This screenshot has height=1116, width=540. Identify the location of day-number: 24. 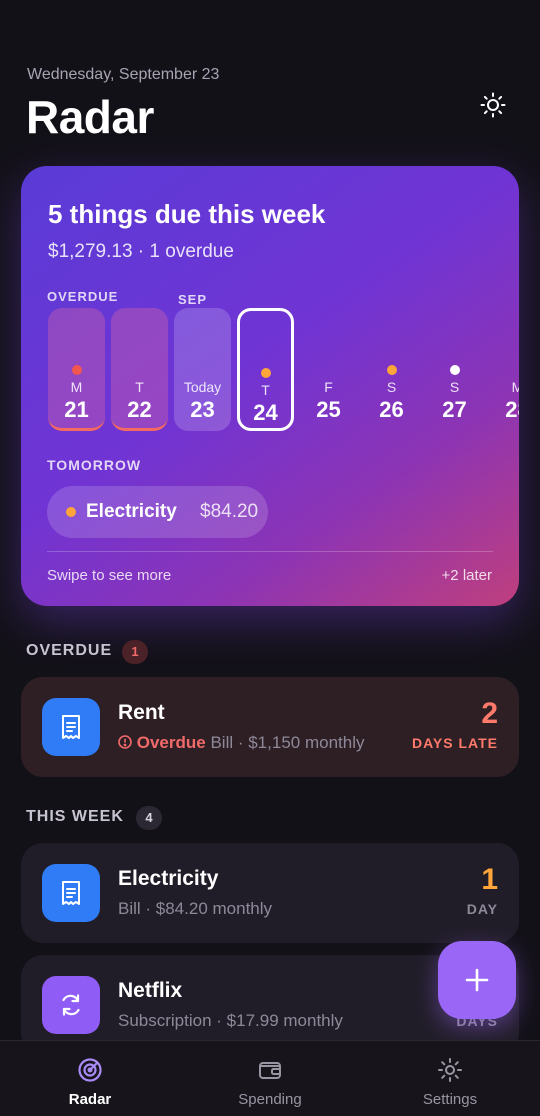
(265, 412).